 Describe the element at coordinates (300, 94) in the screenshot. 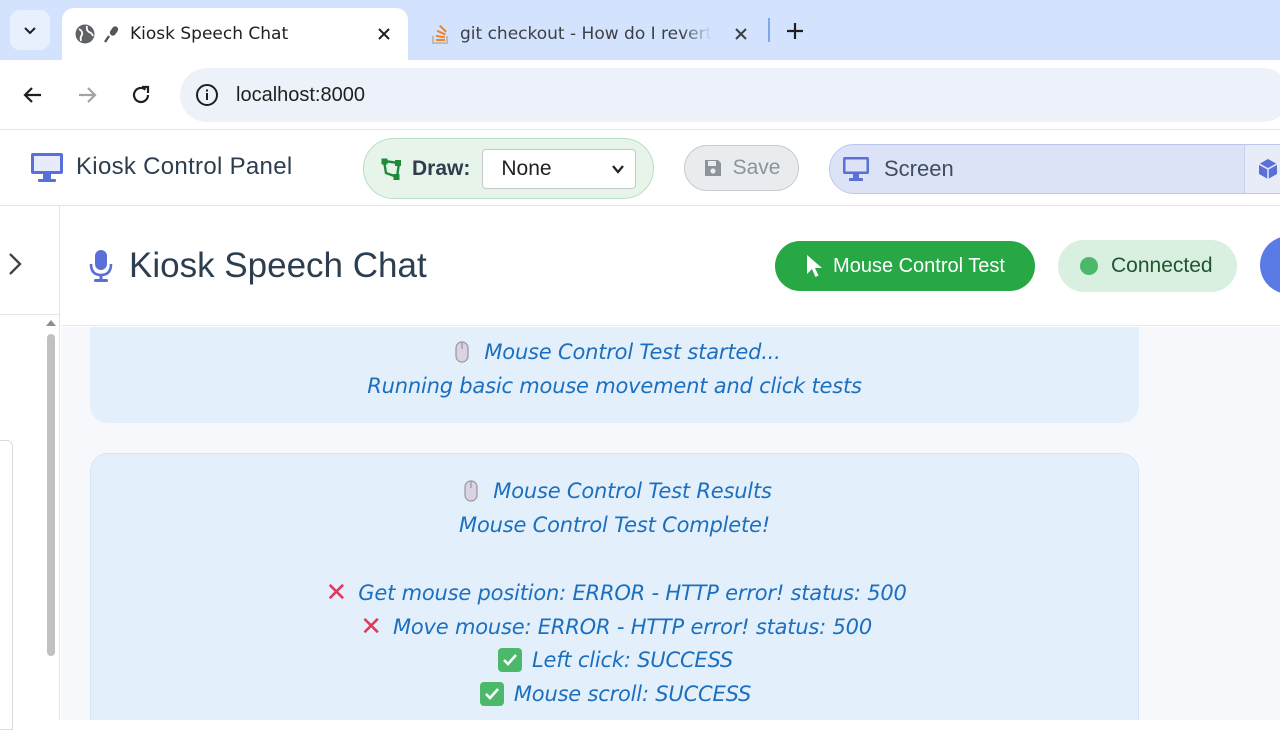

I see `url-text: localhost:8000` at that location.